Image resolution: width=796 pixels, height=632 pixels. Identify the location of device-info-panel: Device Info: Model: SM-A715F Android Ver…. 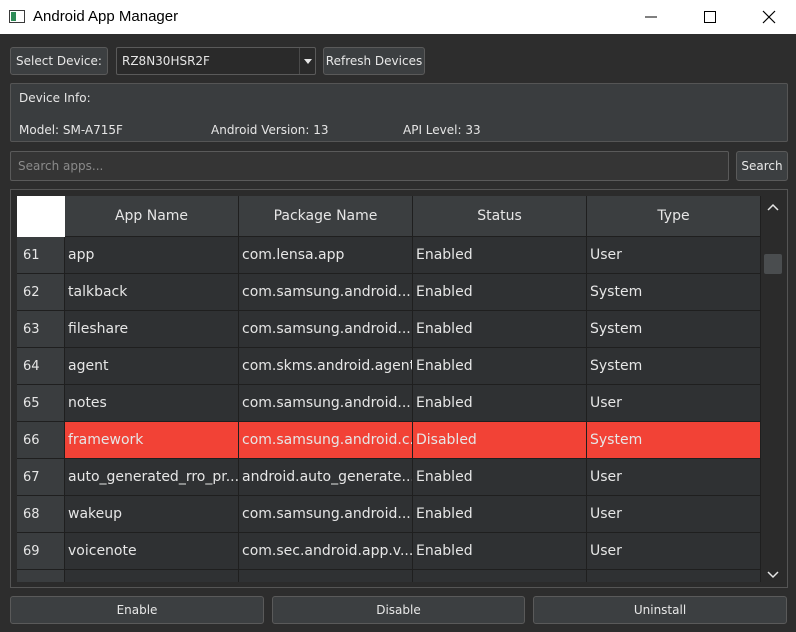
(399, 112).